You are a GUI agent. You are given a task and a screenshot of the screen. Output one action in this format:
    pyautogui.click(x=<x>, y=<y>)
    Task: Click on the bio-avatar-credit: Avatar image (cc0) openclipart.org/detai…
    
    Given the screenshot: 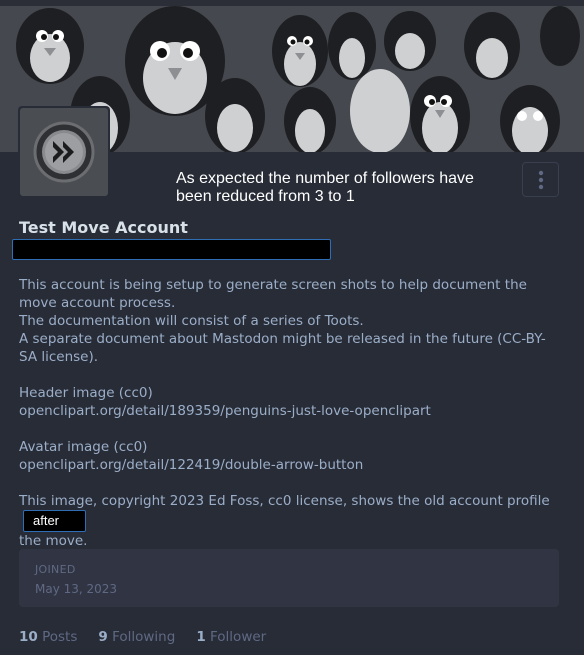 What is the action you would take?
    pyautogui.click(x=289, y=456)
    